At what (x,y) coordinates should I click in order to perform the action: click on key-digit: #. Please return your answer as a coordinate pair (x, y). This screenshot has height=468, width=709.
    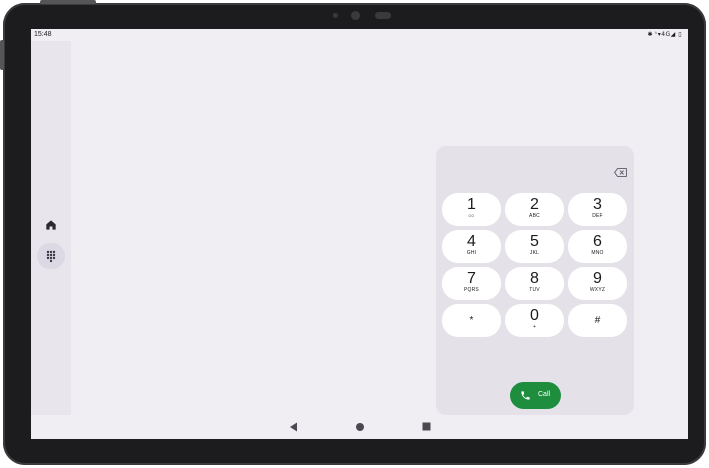
    Looking at the image, I should click on (597, 320).